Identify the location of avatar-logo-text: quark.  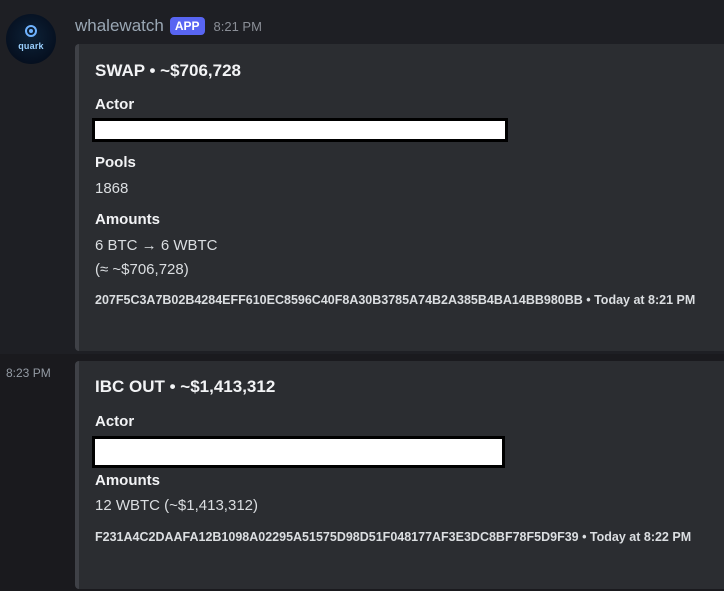
(31, 46).